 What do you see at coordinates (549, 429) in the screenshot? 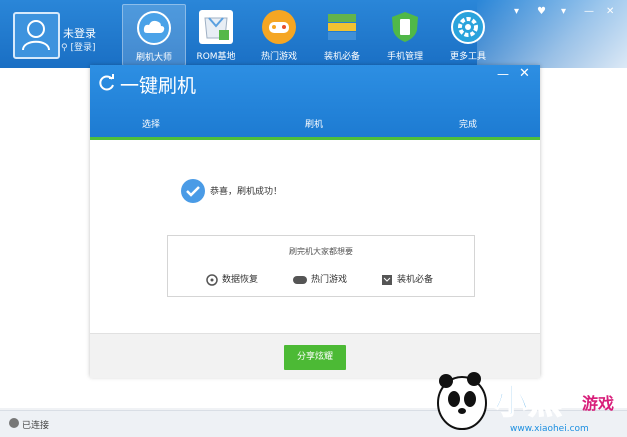
I see `svg-text: www.xiaohei.com` at bounding box center [549, 429].